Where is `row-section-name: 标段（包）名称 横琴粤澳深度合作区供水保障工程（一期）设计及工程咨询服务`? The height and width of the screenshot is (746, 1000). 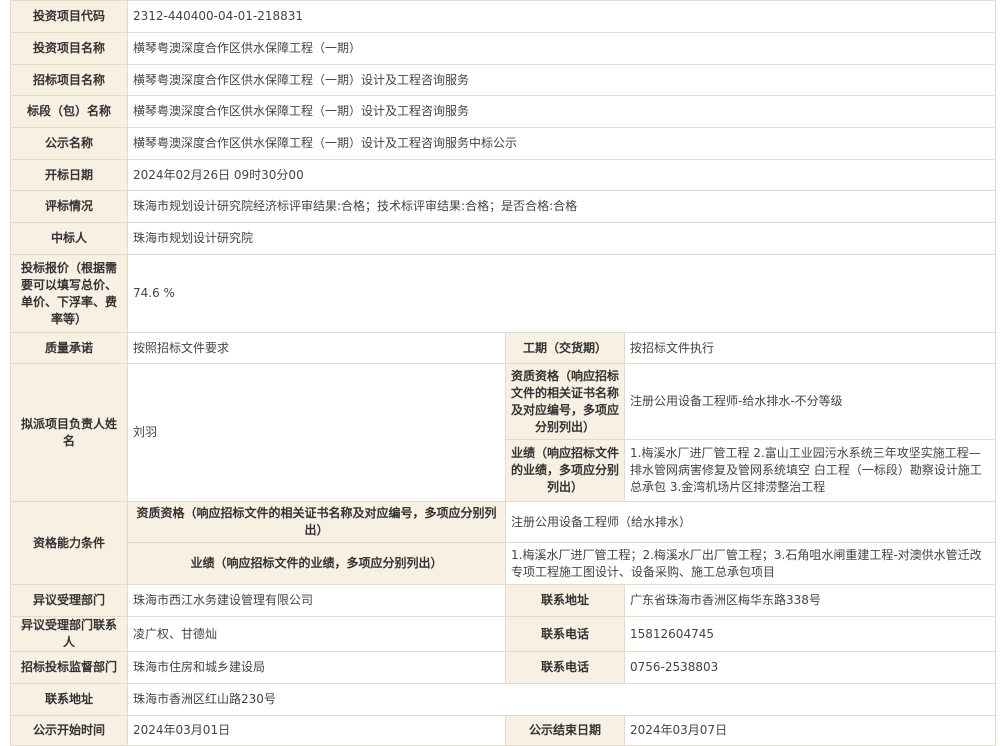 row-section-name: 标段（包）名称 横琴粤澳深度合作区供水保障工程（一期）设计及工程咨询服务 is located at coordinates (503, 111).